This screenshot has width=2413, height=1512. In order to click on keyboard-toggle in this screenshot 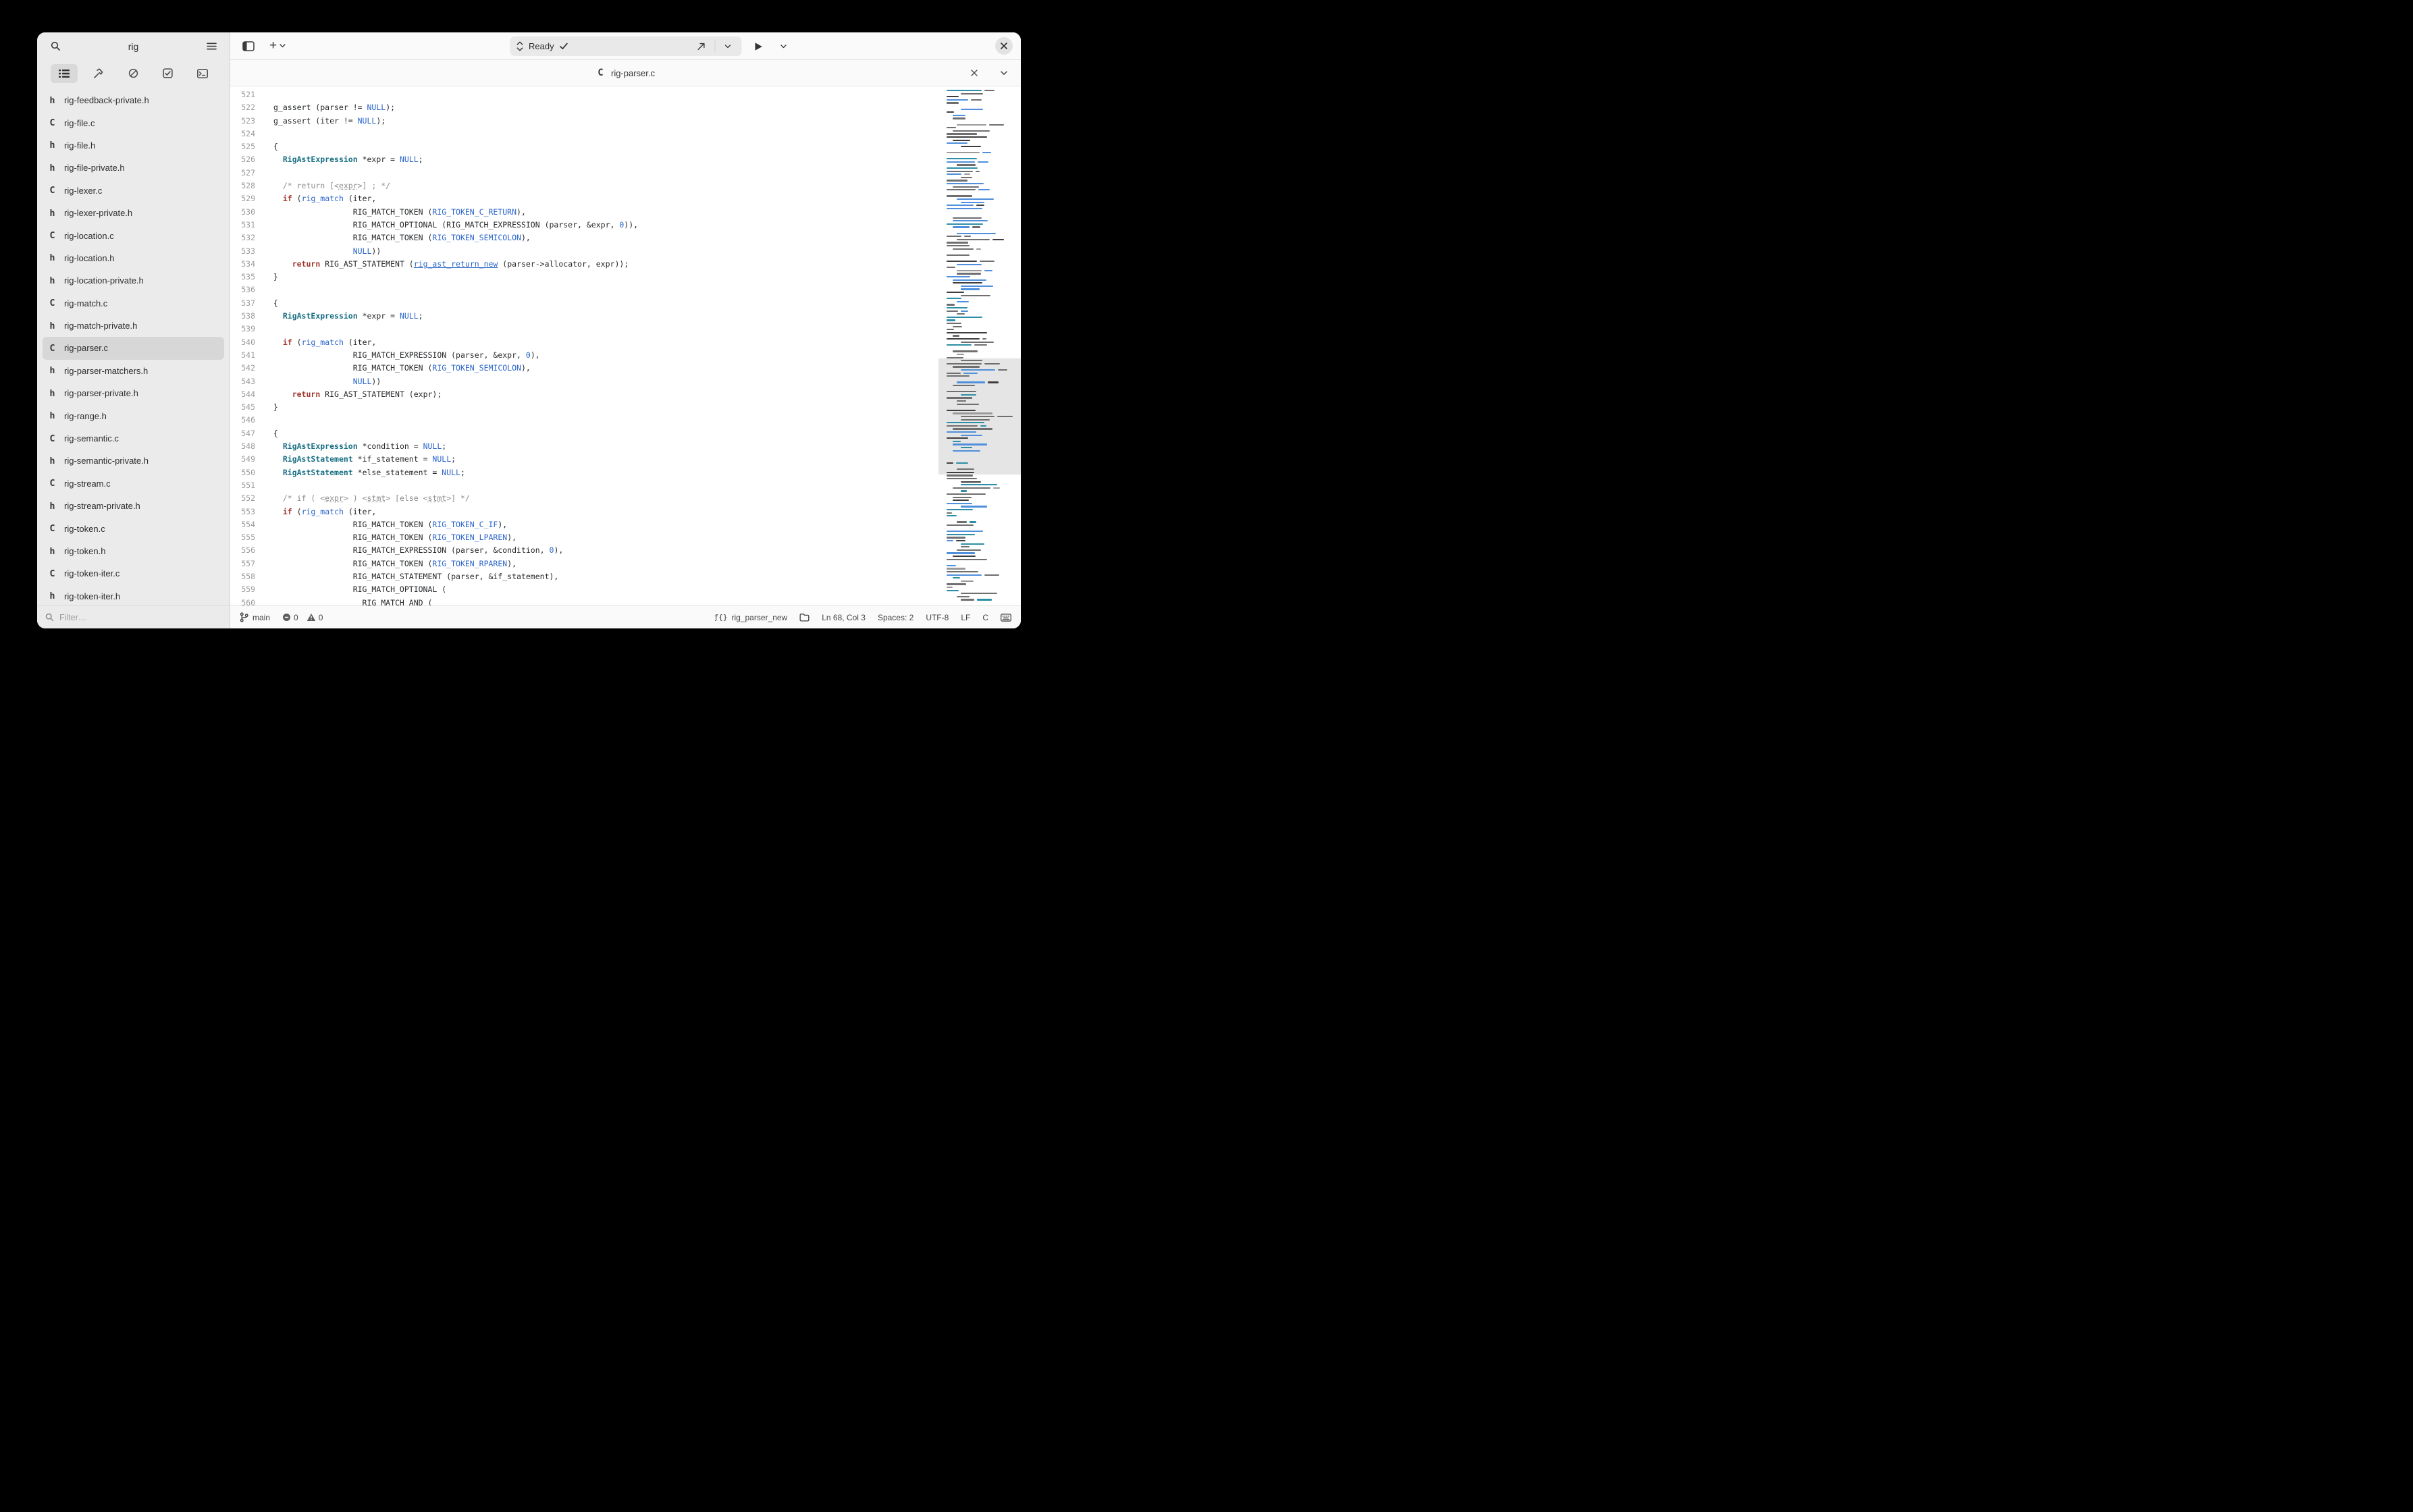, I will do `click(1006, 617)`.